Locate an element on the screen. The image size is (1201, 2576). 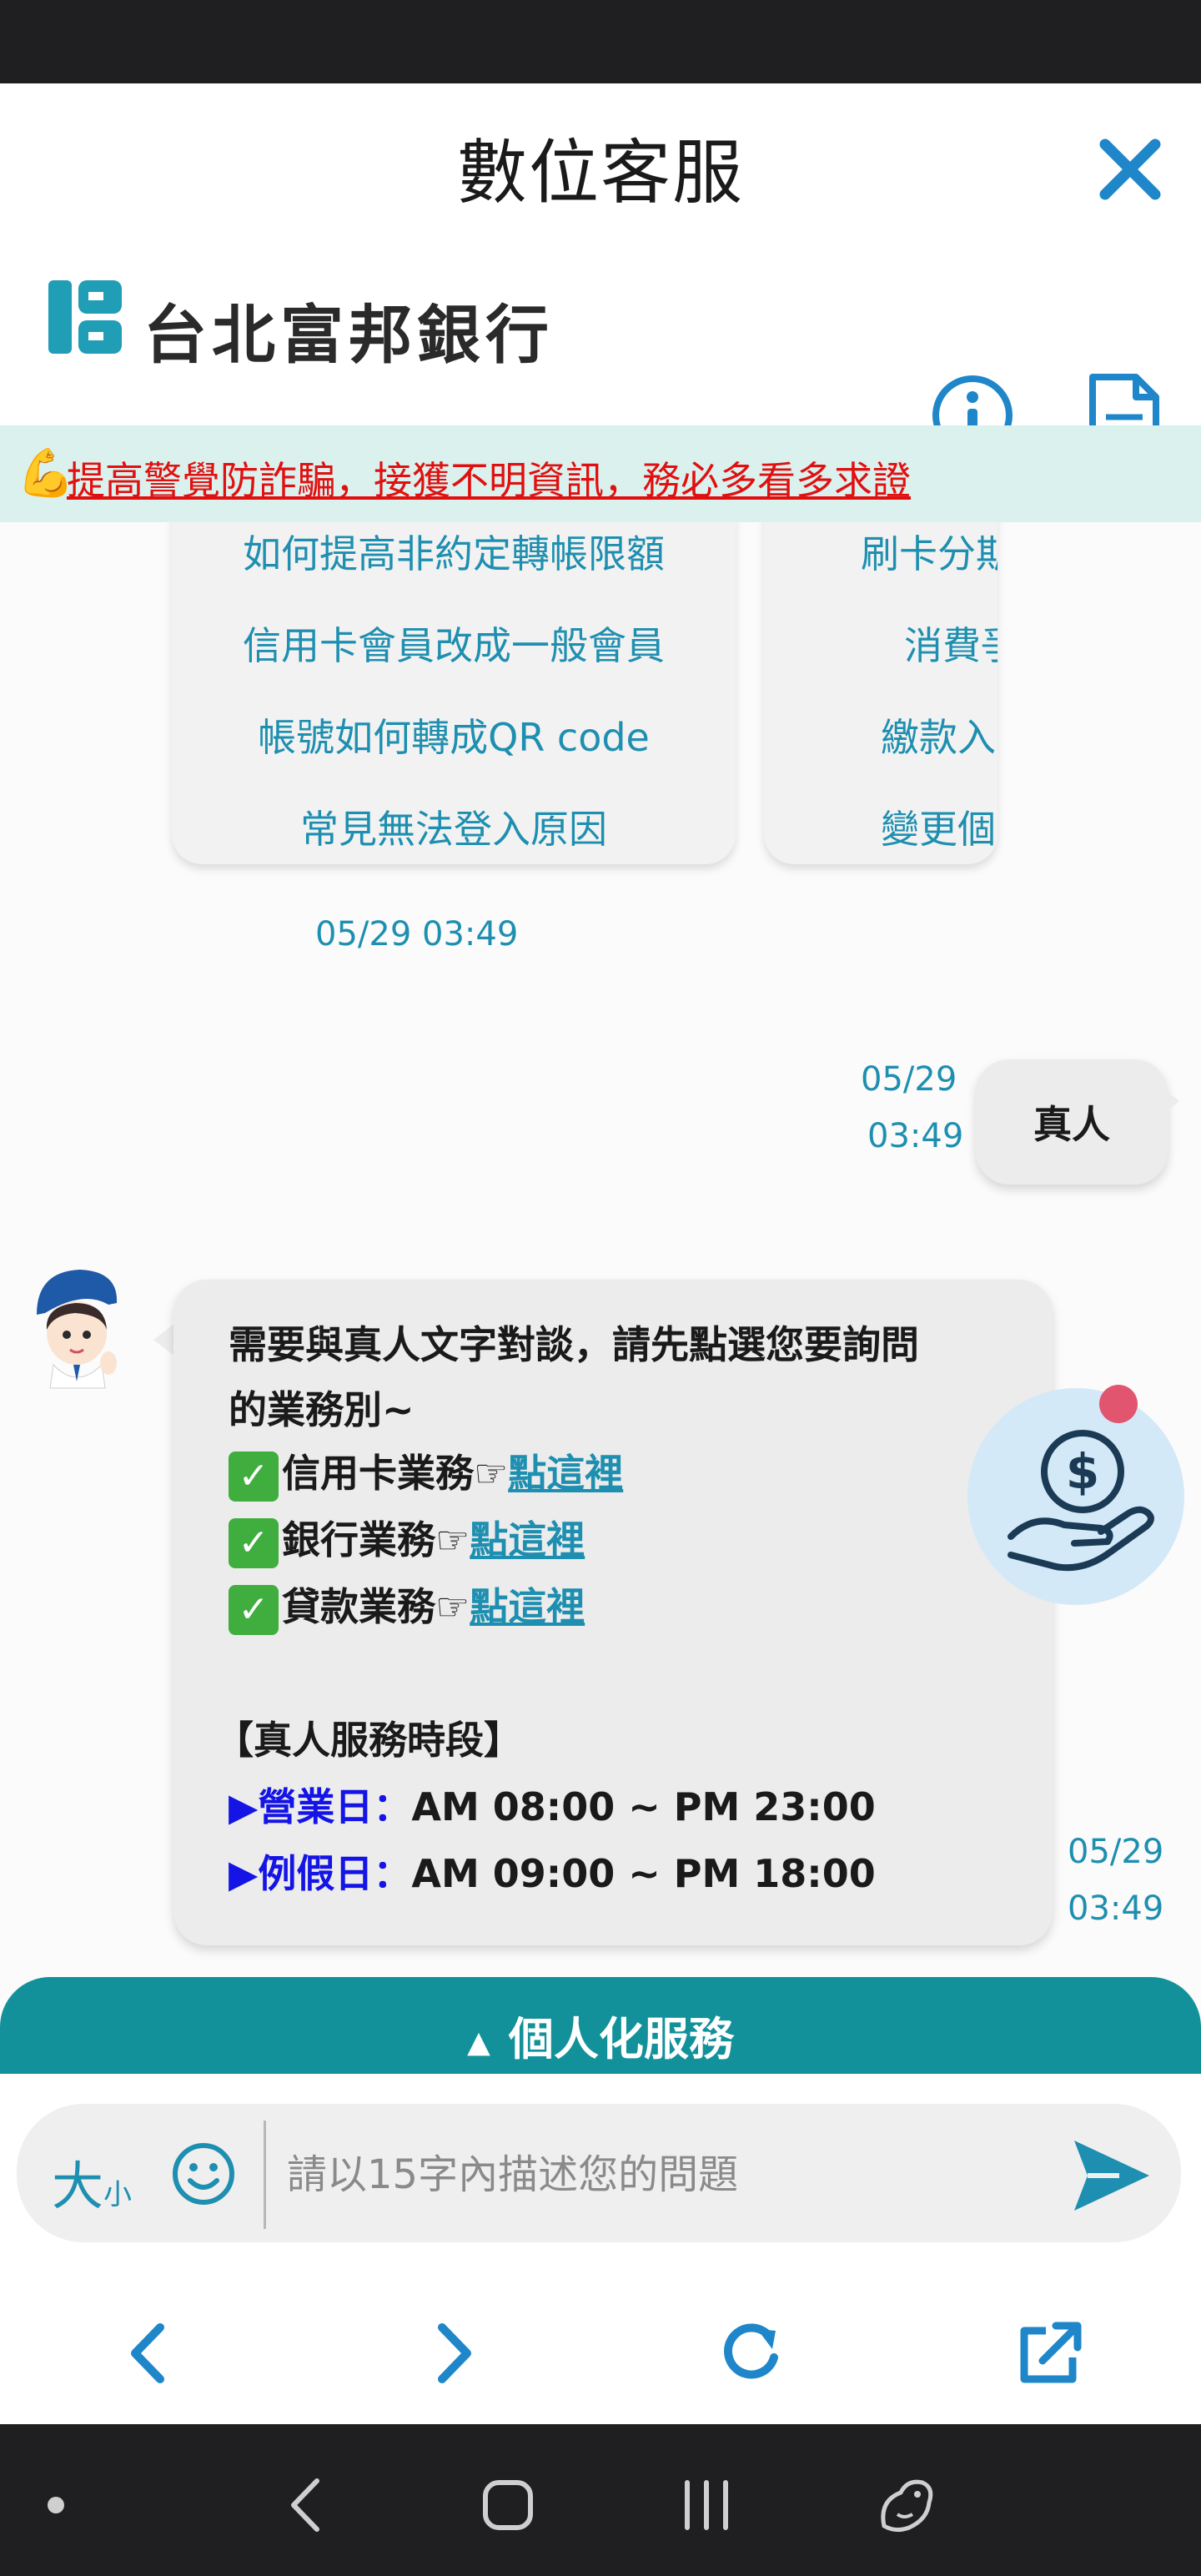
input-area: 大小 is located at coordinates (601, 2178).